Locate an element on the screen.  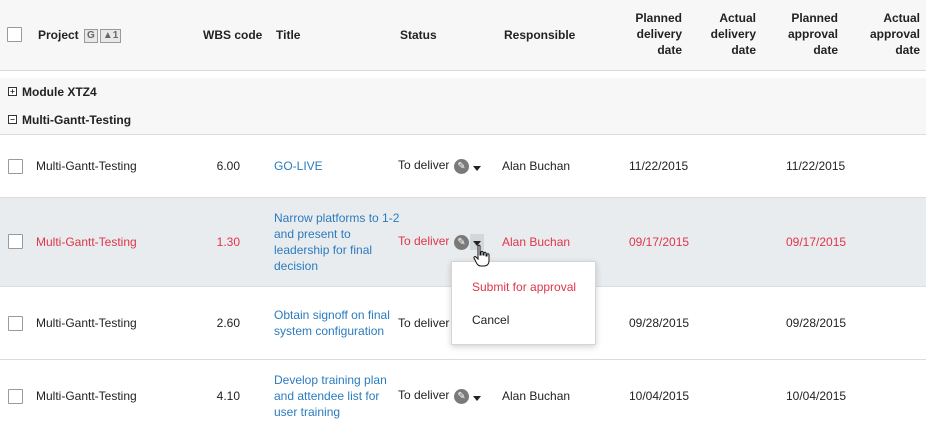
planned-approval-cell: 09/28/2015 is located at coordinates (816, 323).